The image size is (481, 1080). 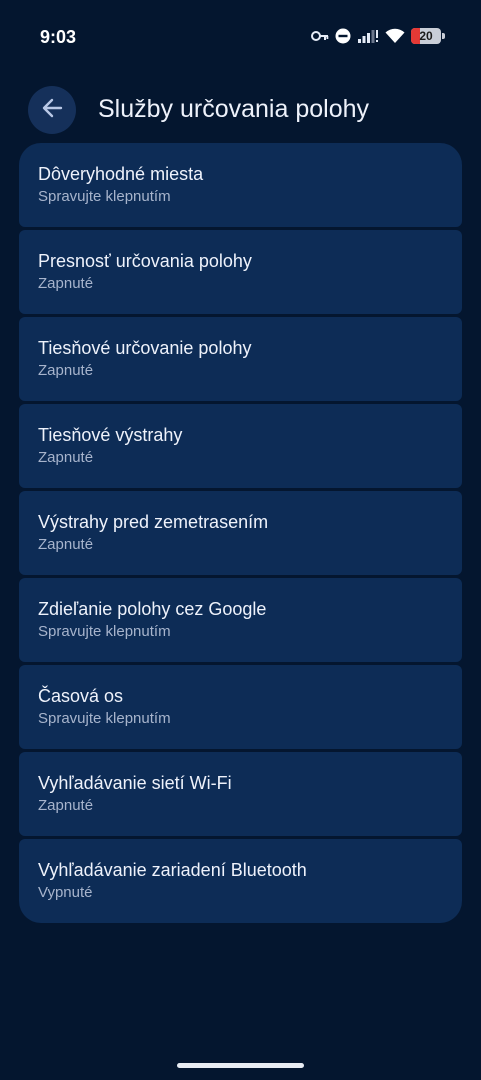 I want to click on list-item-title: Výstrahy pred zemetrasením, so click(x=153, y=522).